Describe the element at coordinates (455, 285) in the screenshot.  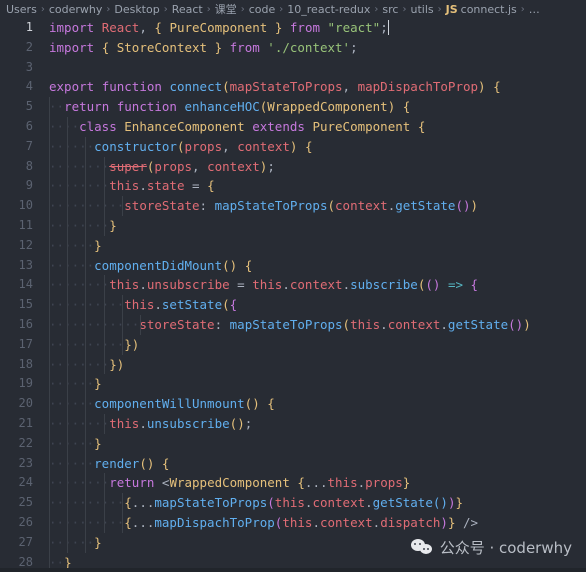
I see `code-token: =>` at that location.